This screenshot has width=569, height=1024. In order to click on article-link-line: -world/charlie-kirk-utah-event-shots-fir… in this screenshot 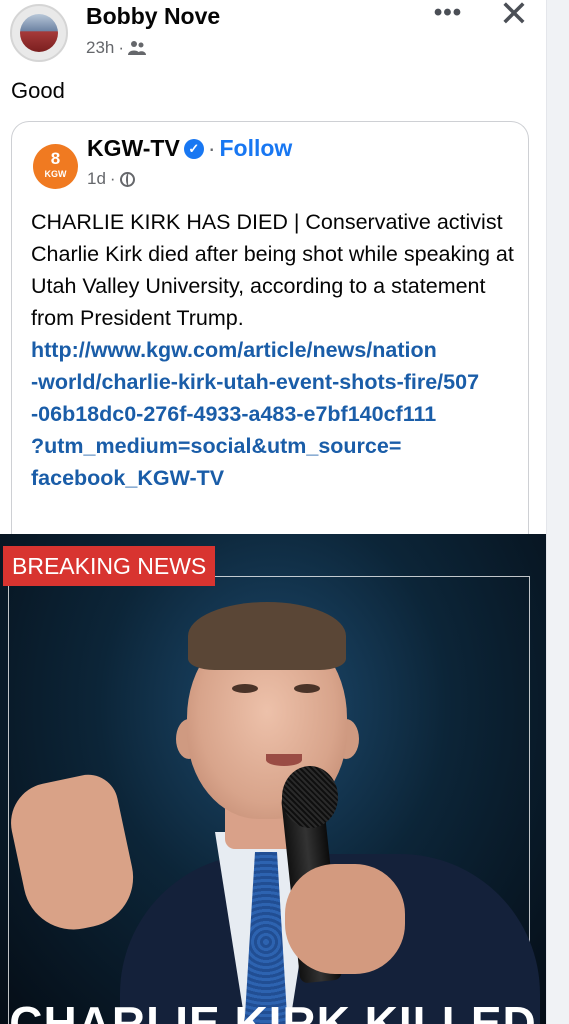, I will do `click(276, 382)`.